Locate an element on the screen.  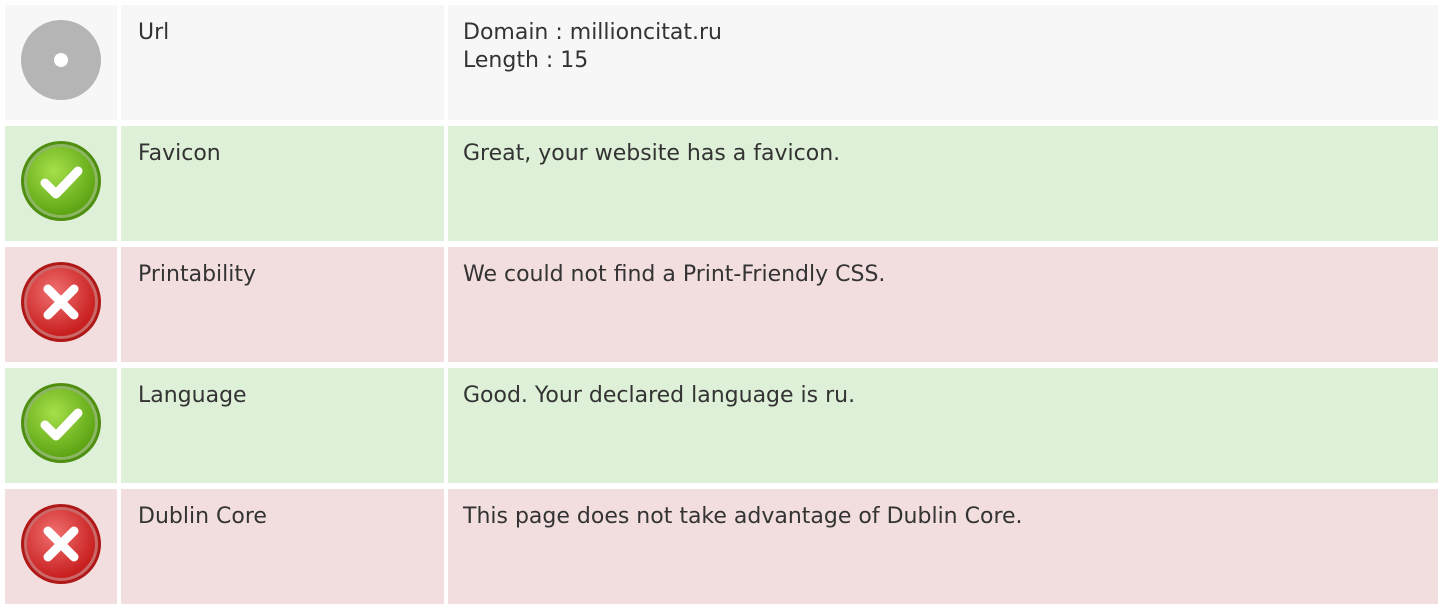
row-value: We could not find a Print-Friendly CSS. is located at coordinates (674, 275).